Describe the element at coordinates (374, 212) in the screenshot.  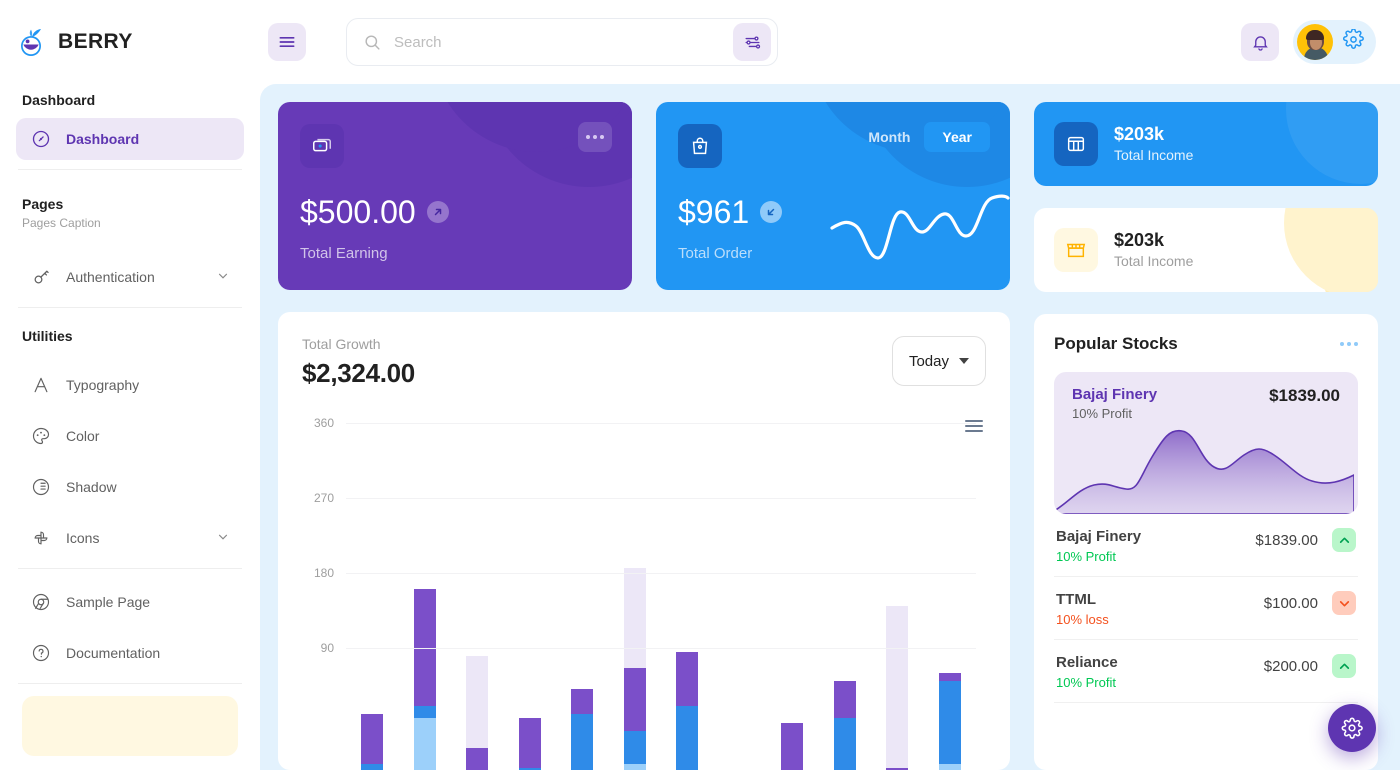
I see `earning-value-group: $500.00` at that location.